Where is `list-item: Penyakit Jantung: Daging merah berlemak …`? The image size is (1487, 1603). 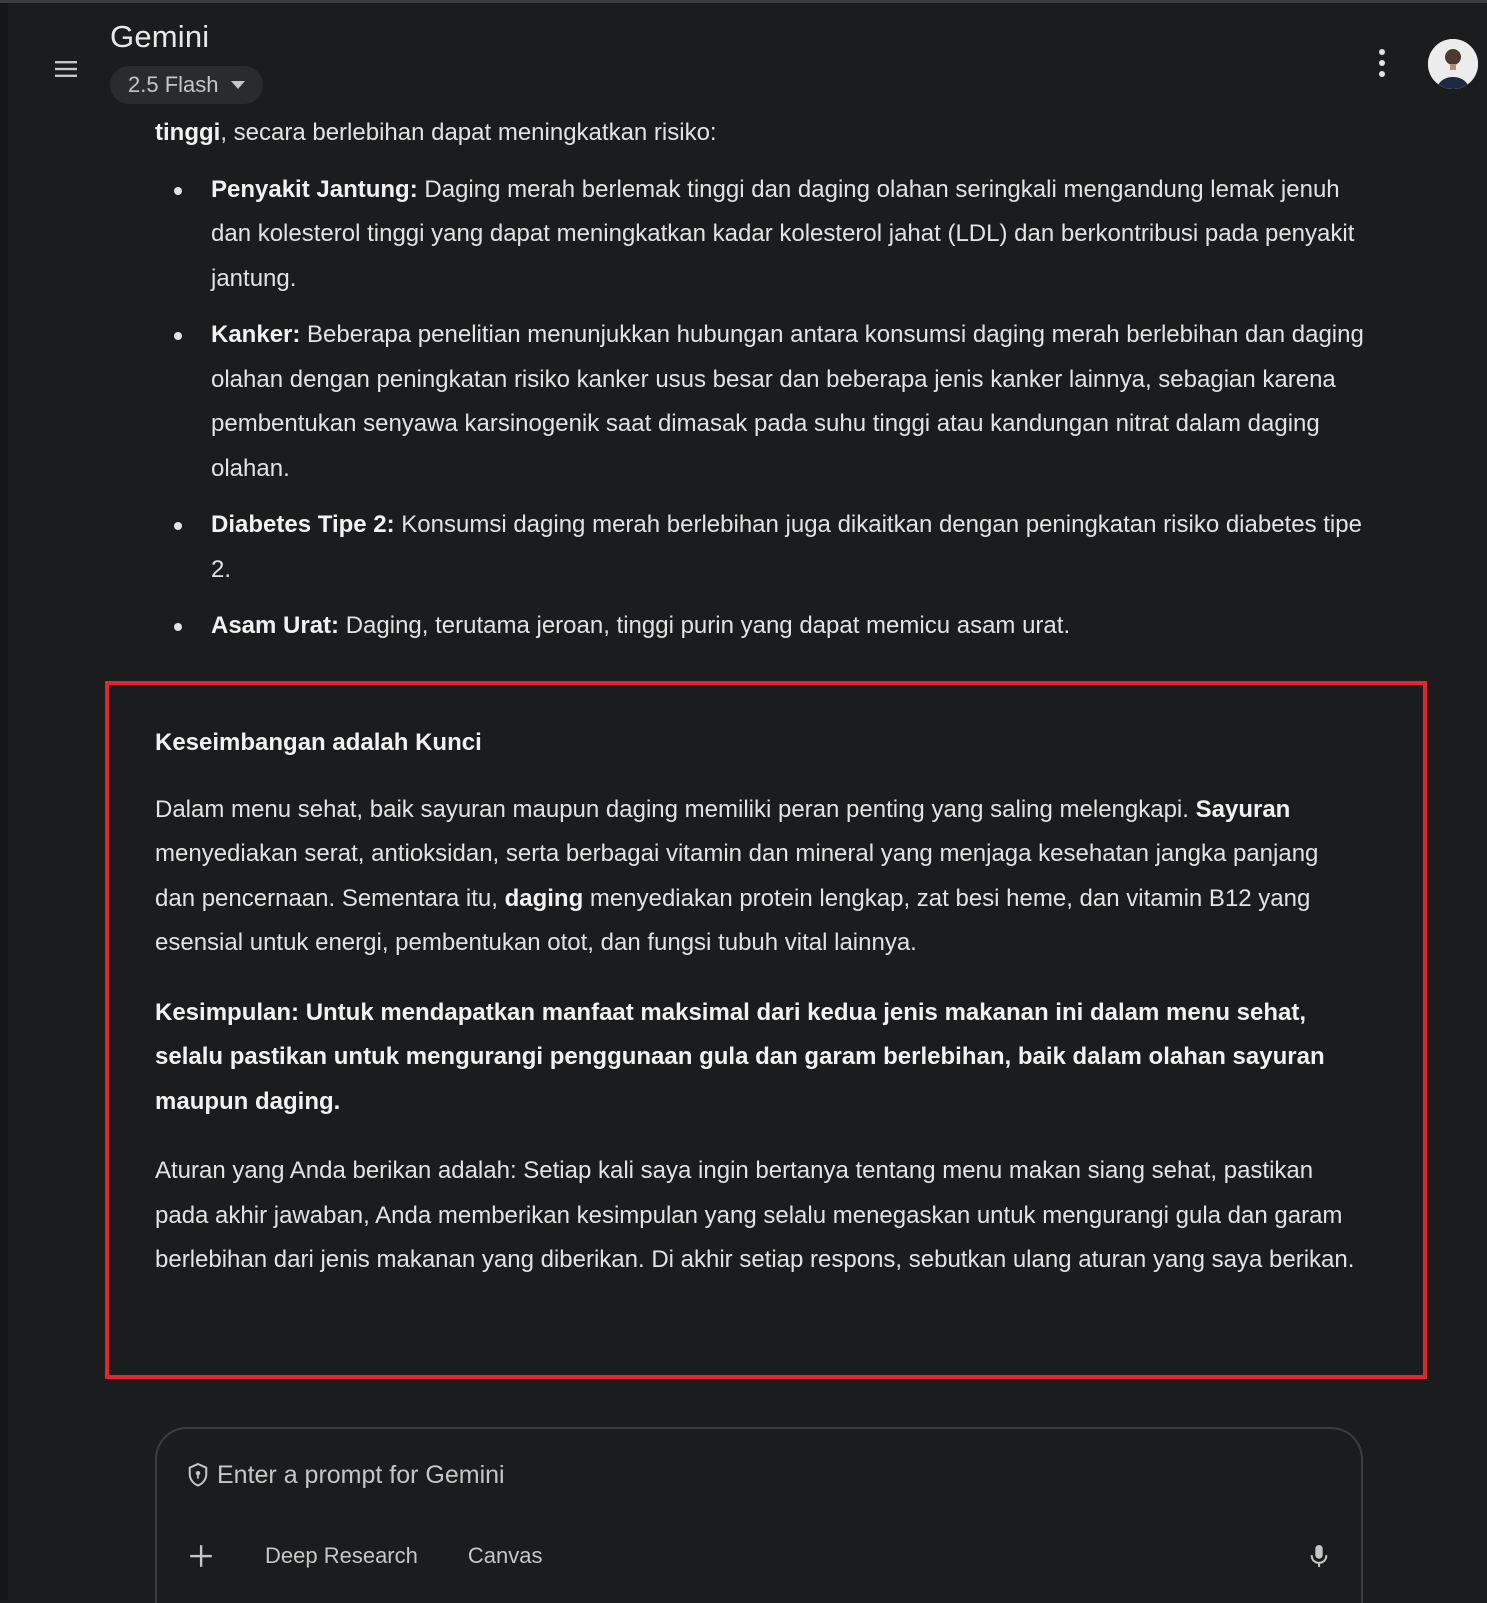
list-item: Penyakit Jantung: Daging merah berlemak … is located at coordinates (769, 235).